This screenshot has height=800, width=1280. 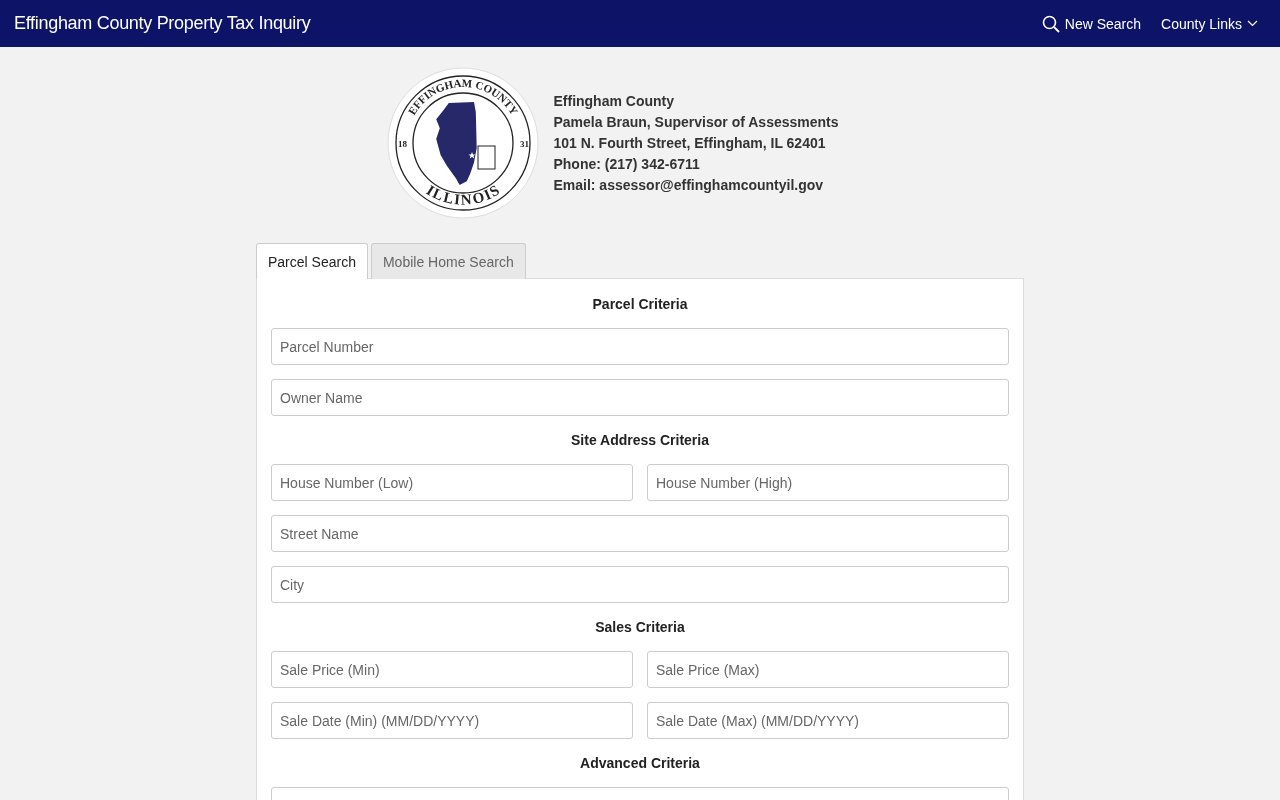 I want to click on contact-line: Pamela Braun, Supervisor of Assessments, so click(x=696, y=122).